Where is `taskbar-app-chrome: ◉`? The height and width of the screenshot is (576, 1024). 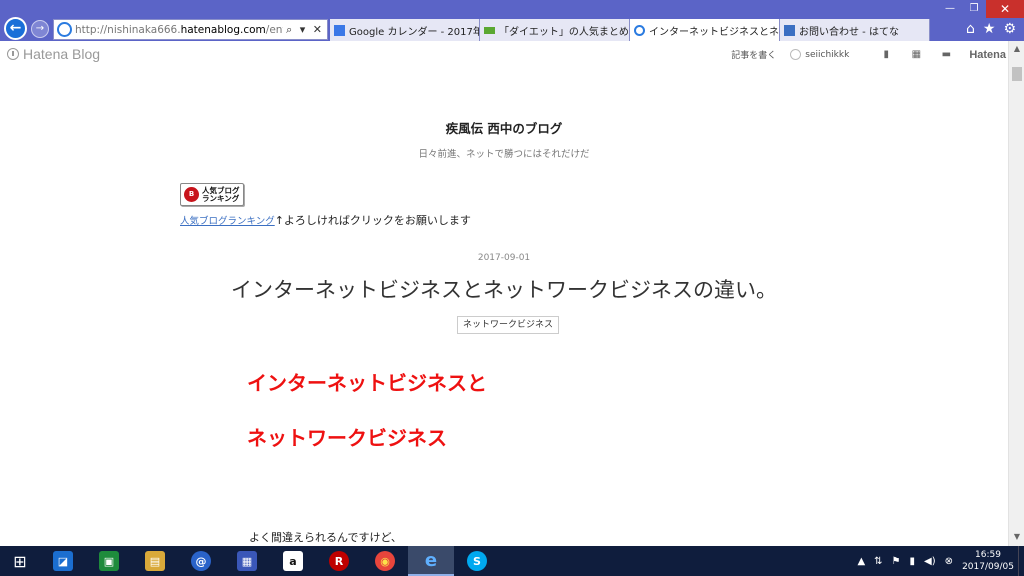 taskbar-app-chrome: ◉ is located at coordinates (385, 561).